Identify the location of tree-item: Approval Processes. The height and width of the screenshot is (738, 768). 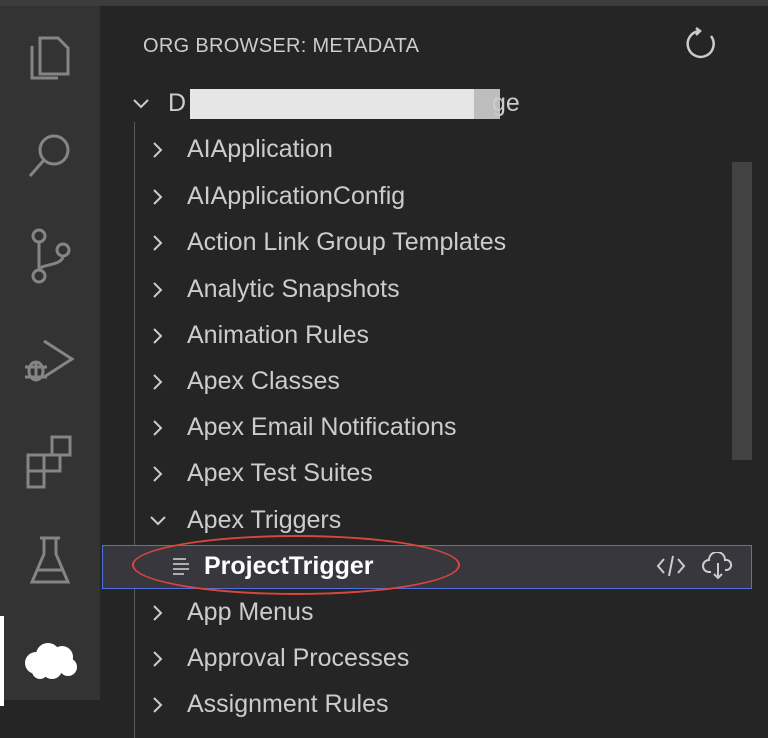
(426, 659).